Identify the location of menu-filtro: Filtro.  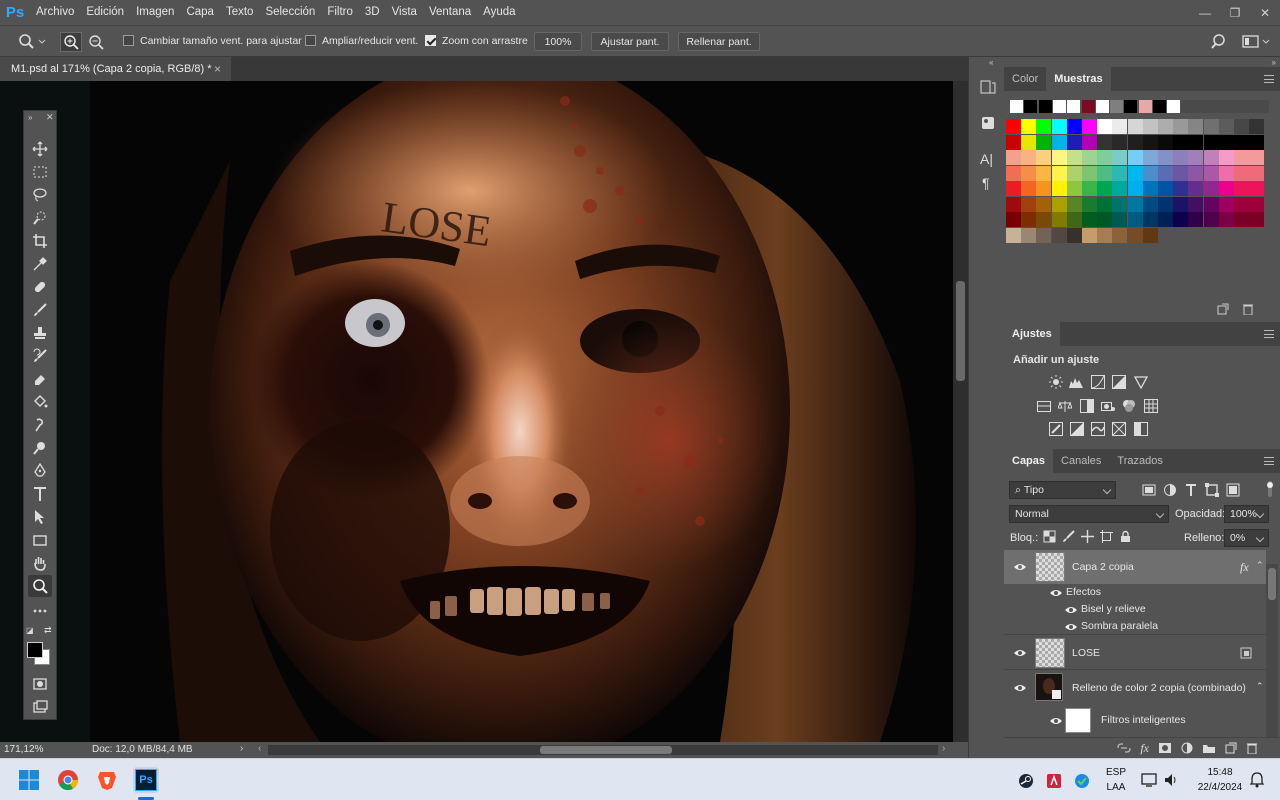
(340, 12).